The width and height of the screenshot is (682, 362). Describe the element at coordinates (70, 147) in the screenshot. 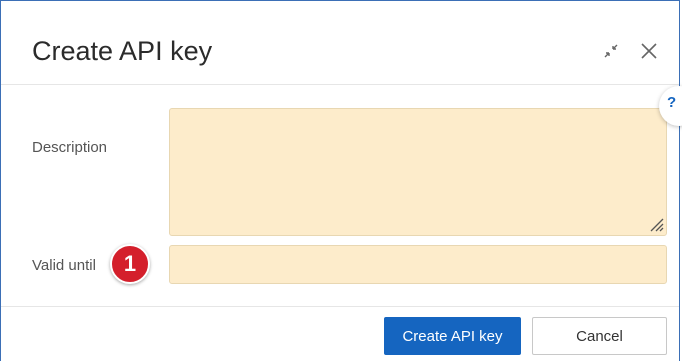

I see `description-label: Description` at that location.